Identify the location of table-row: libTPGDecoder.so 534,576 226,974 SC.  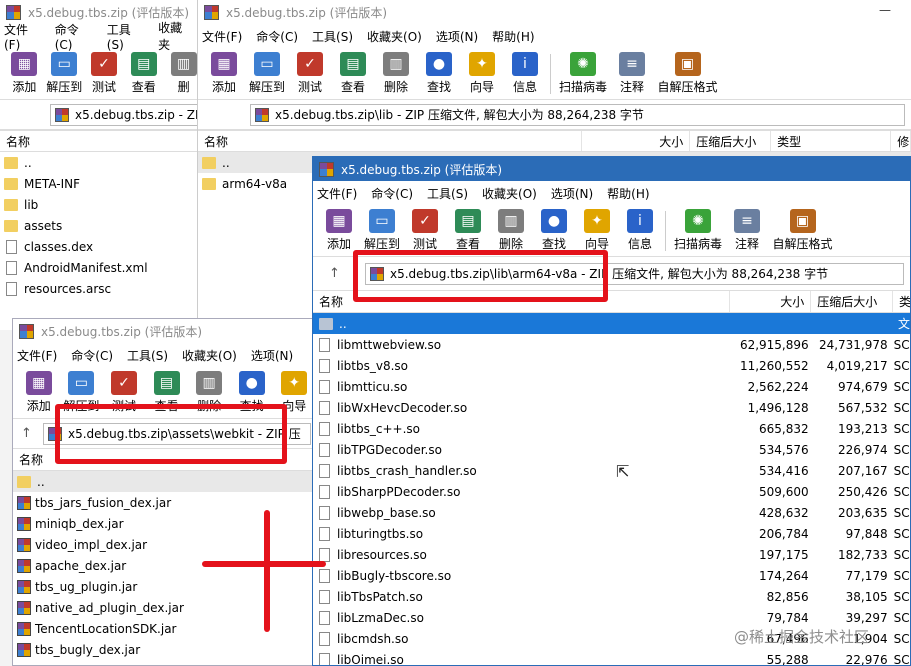
(611, 449).